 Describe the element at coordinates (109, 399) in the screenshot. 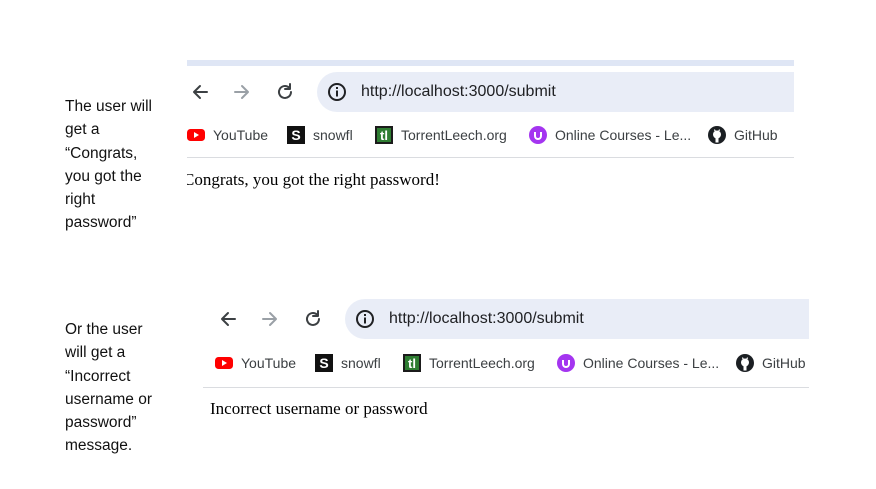

I see `caption-line: username or` at that location.